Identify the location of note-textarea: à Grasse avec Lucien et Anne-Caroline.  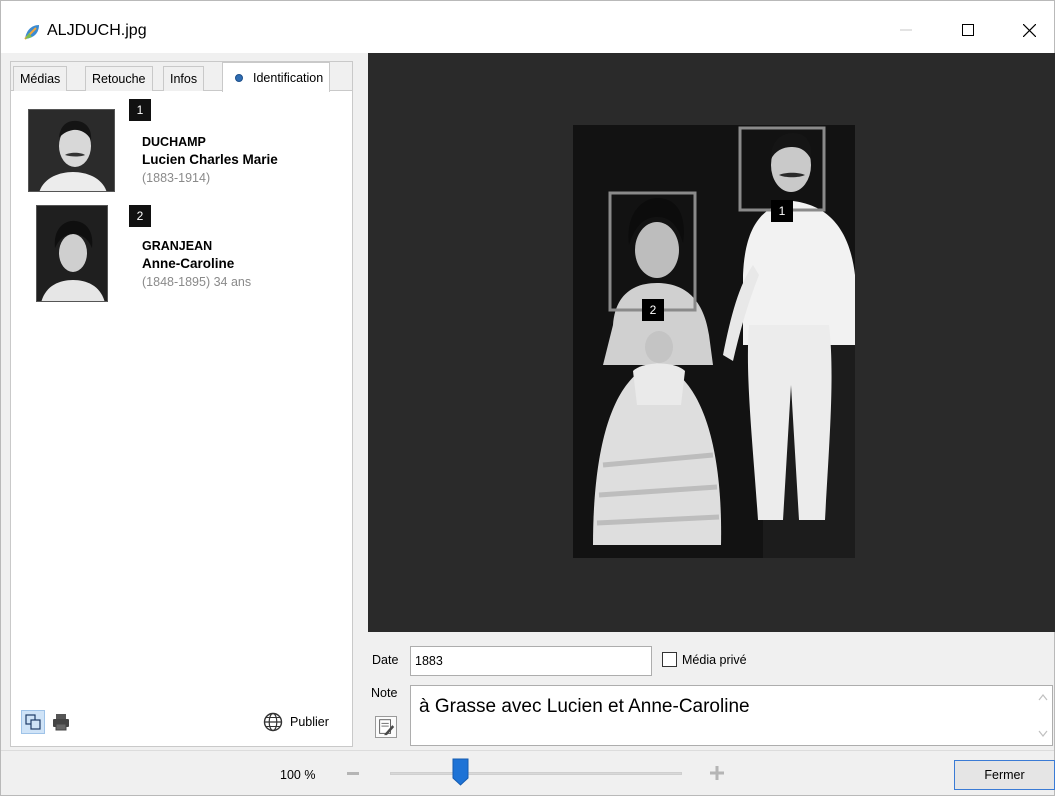
(731, 715).